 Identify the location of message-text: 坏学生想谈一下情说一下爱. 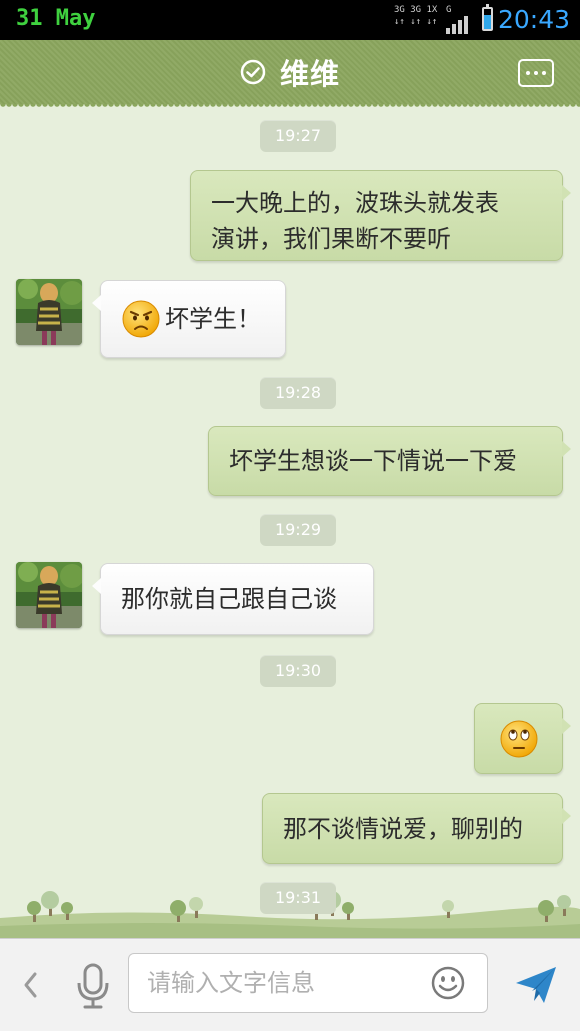
(373, 461).